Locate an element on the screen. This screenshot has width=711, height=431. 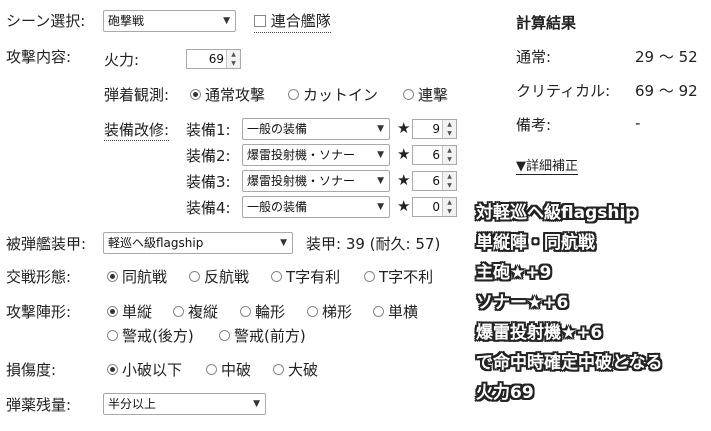
overlay-line-4: ソナー★+6 is located at coordinates (522, 303).